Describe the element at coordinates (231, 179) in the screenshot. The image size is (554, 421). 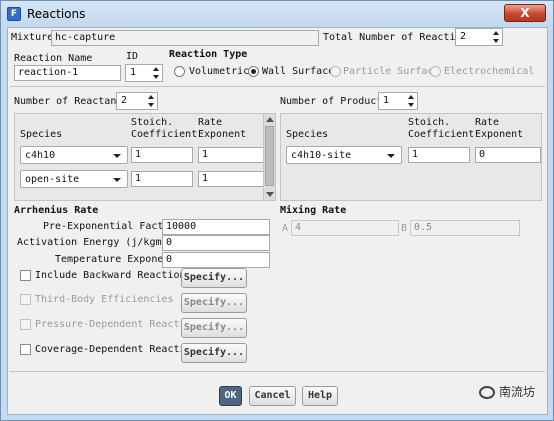
I see `reactant-rate-input-2: 1` at that location.